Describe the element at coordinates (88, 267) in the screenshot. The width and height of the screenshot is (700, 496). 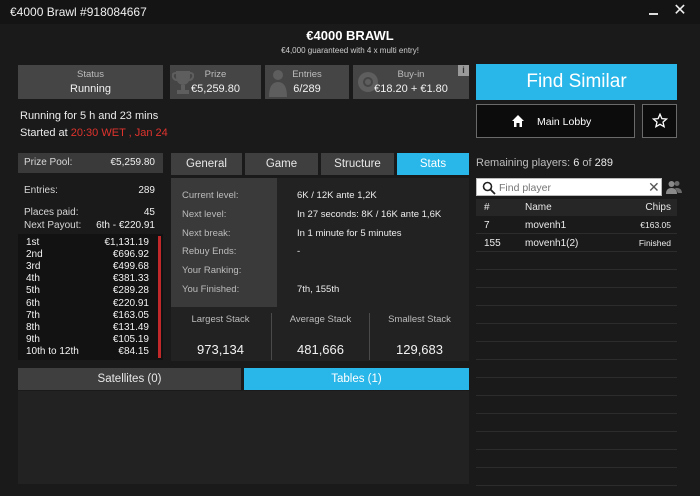
I see `payout-row: 3rd €499.68` at that location.